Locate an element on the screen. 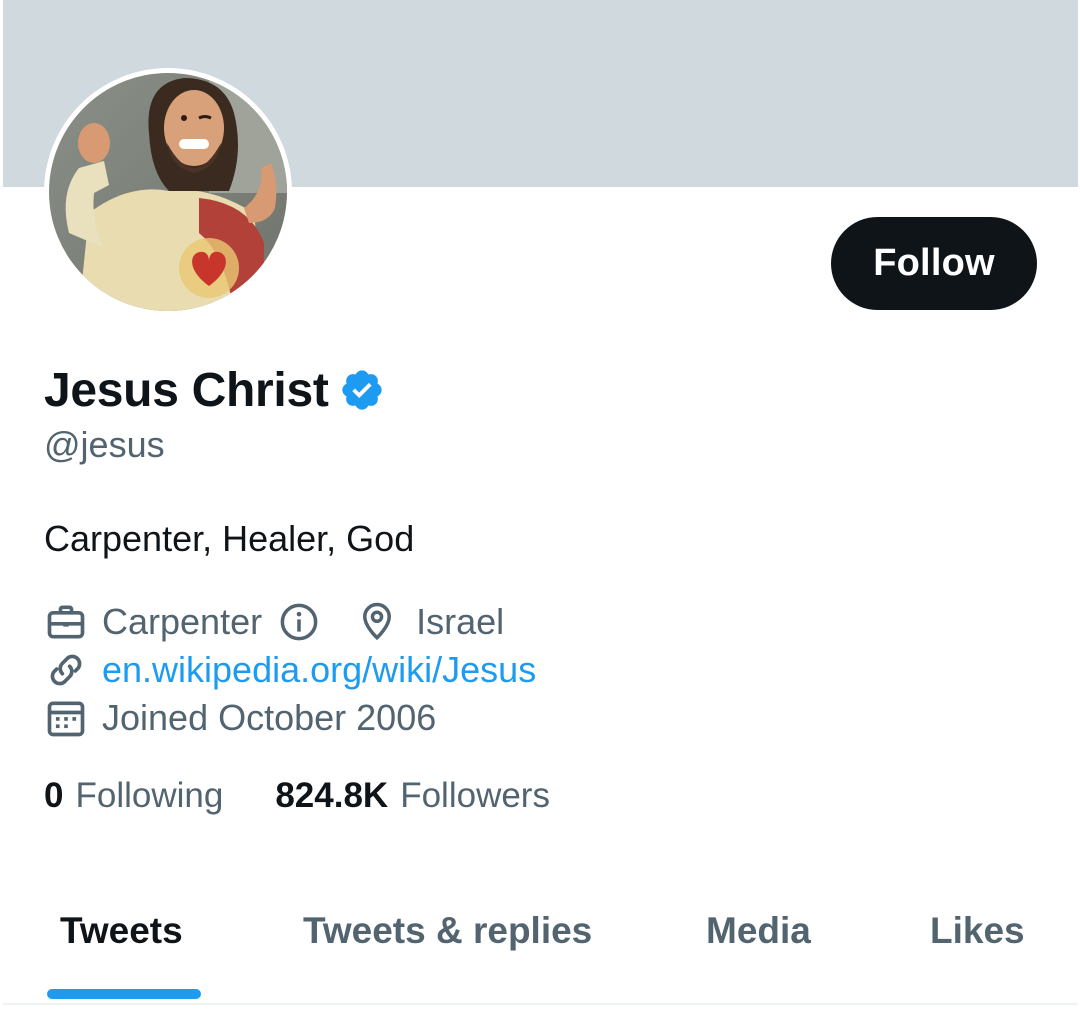 The width and height of the screenshot is (1080, 1030). followers-label: Followers is located at coordinates (475, 795).